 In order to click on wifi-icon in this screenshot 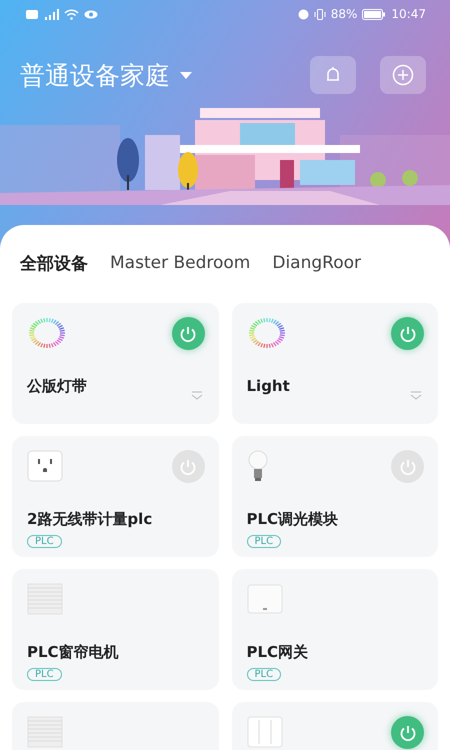, I will do `click(71, 14)`.